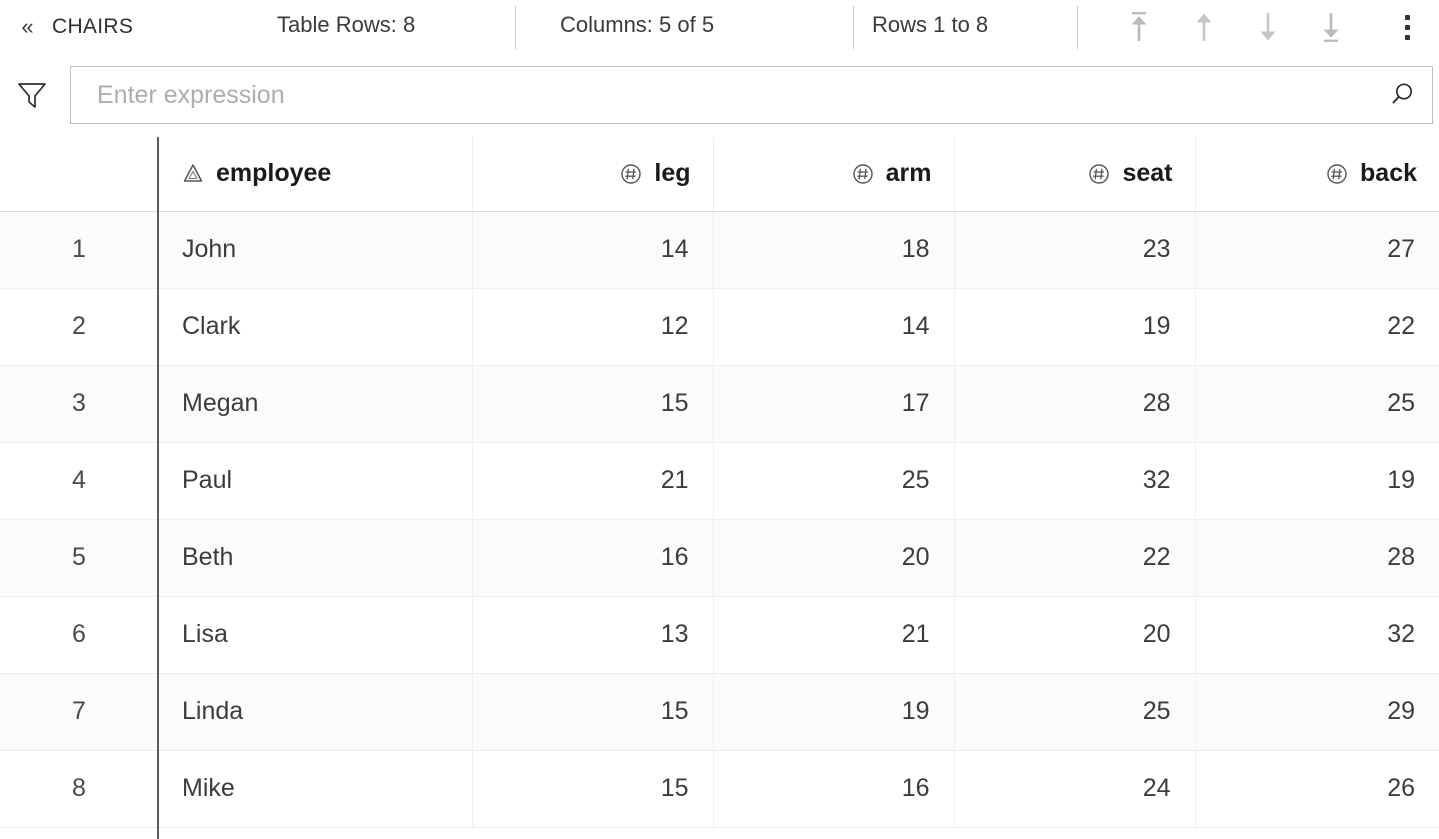 The image size is (1439, 839). Describe the element at coordinates (1317, 635) in the screenshot. I see `cell-back: 32` at that location.